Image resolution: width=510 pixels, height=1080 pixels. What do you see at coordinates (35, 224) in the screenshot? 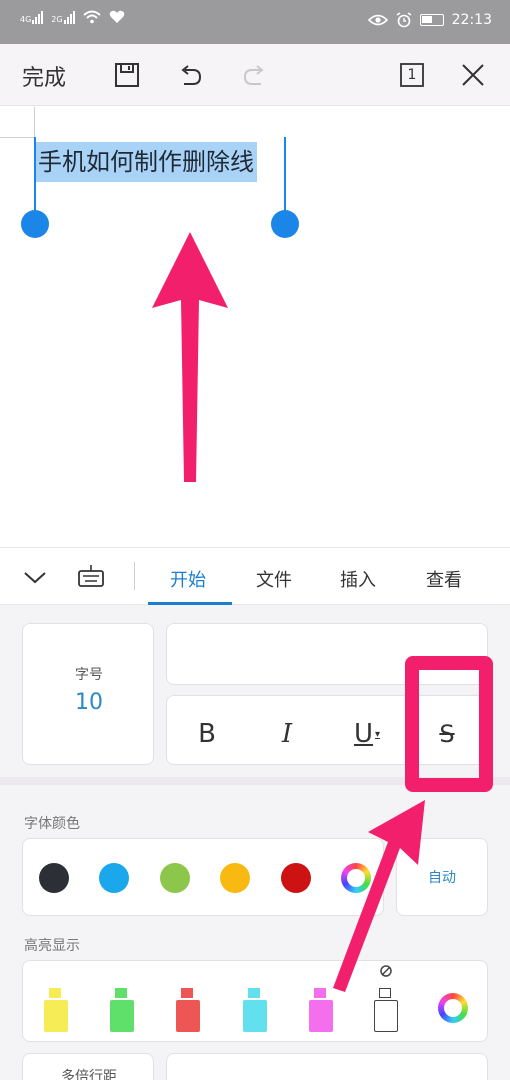
I see `selection-start-handle` at bounding box center [35, 224].